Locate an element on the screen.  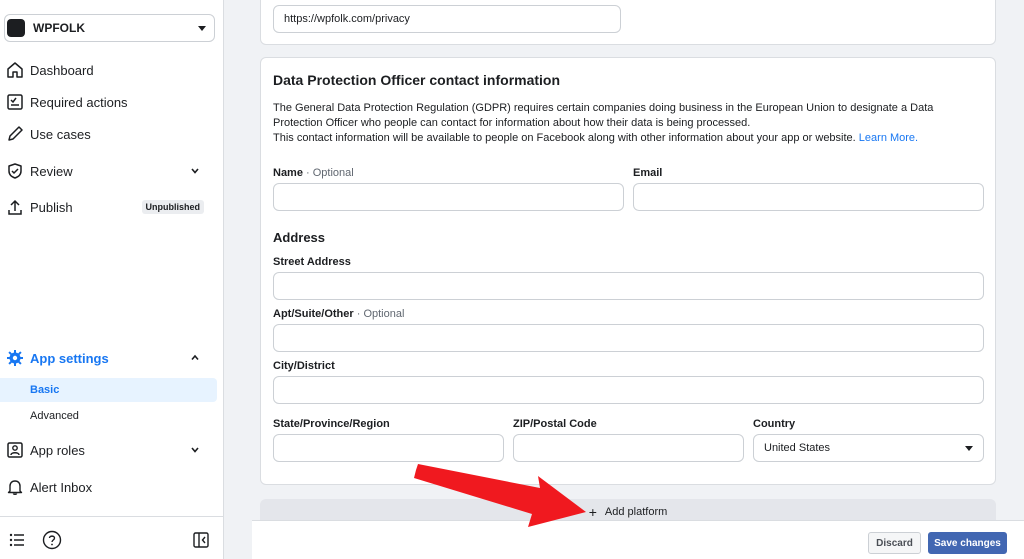
zip-input is located at coordinates (628, 448).